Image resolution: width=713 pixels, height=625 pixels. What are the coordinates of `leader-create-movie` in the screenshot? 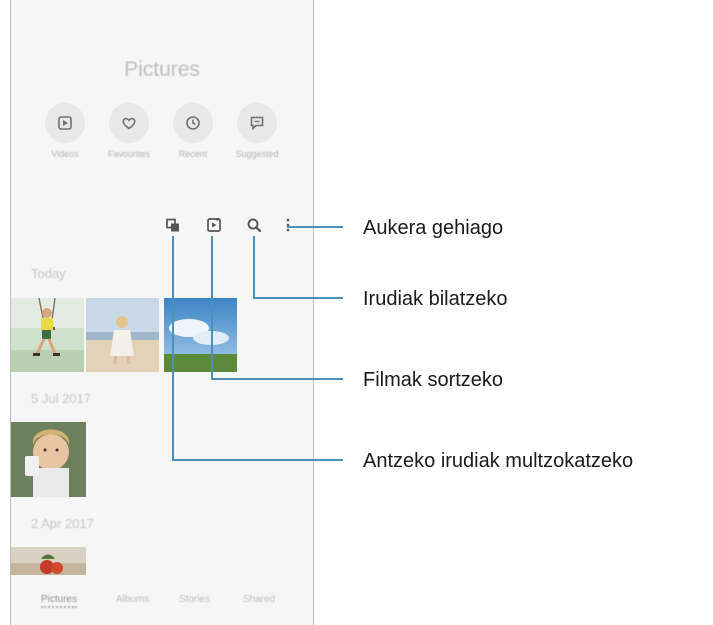 It's located at (277, 308).